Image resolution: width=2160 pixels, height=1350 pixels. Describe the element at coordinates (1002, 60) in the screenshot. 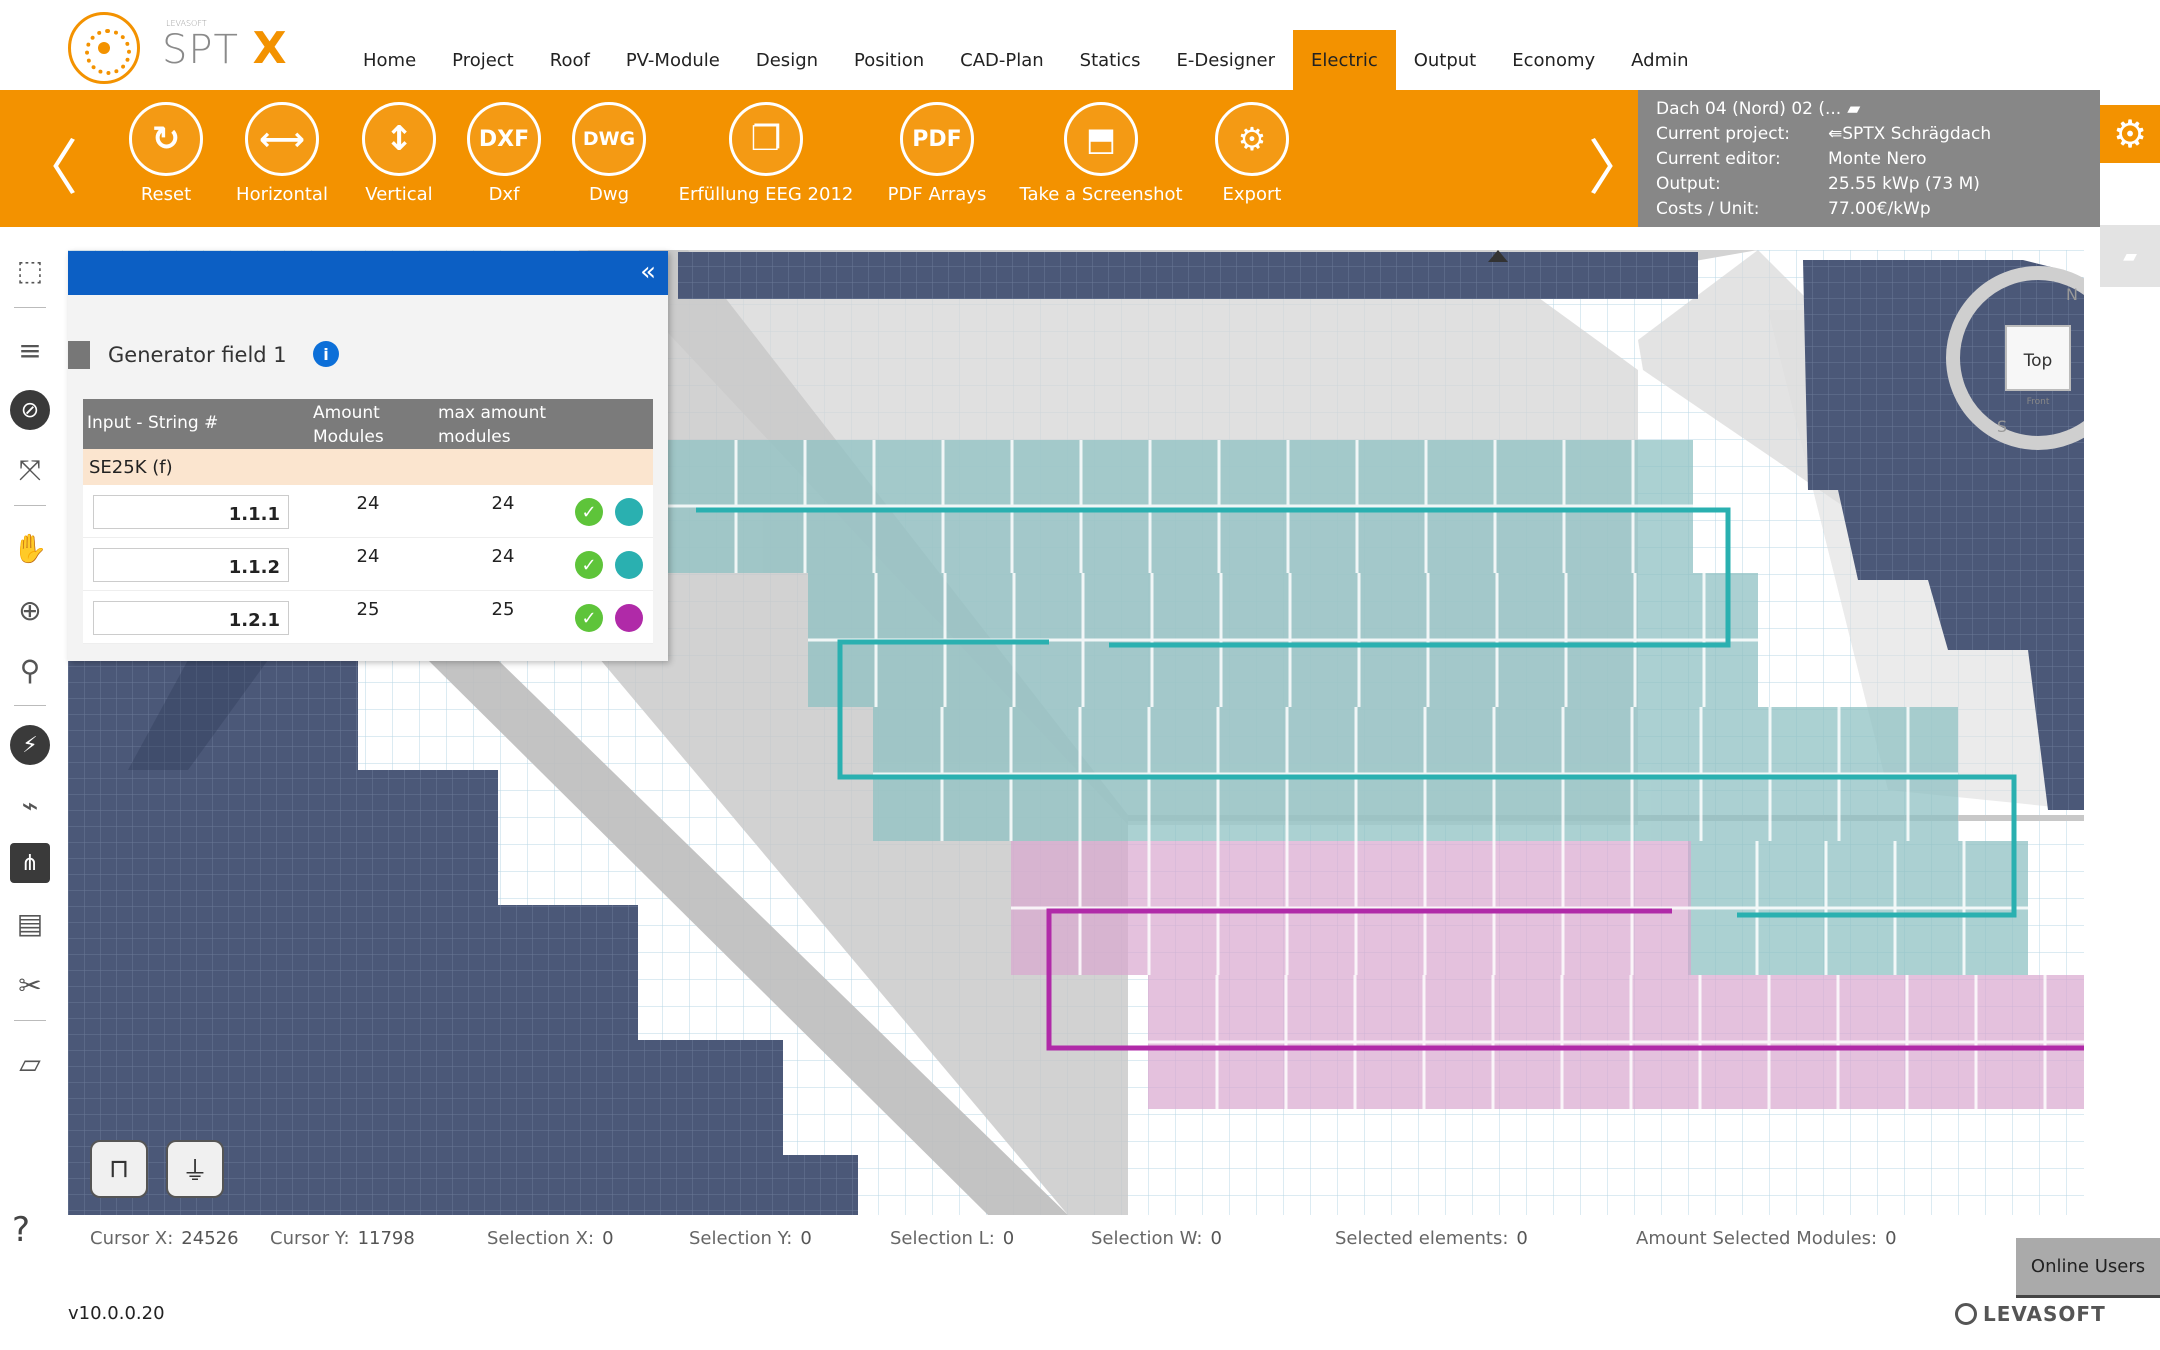

I see `nav-cad-plan: CAD-Plan` at that location.